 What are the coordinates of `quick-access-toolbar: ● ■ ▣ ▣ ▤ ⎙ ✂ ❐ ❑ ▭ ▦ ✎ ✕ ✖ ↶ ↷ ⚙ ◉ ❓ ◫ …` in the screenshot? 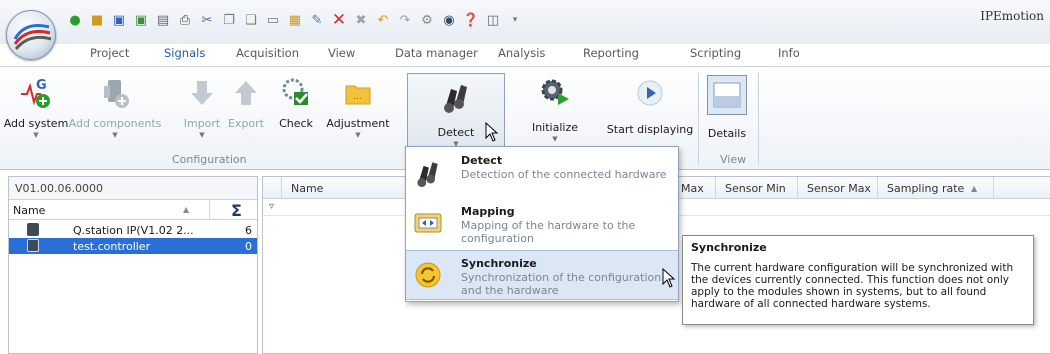 It's located at (295, 20).